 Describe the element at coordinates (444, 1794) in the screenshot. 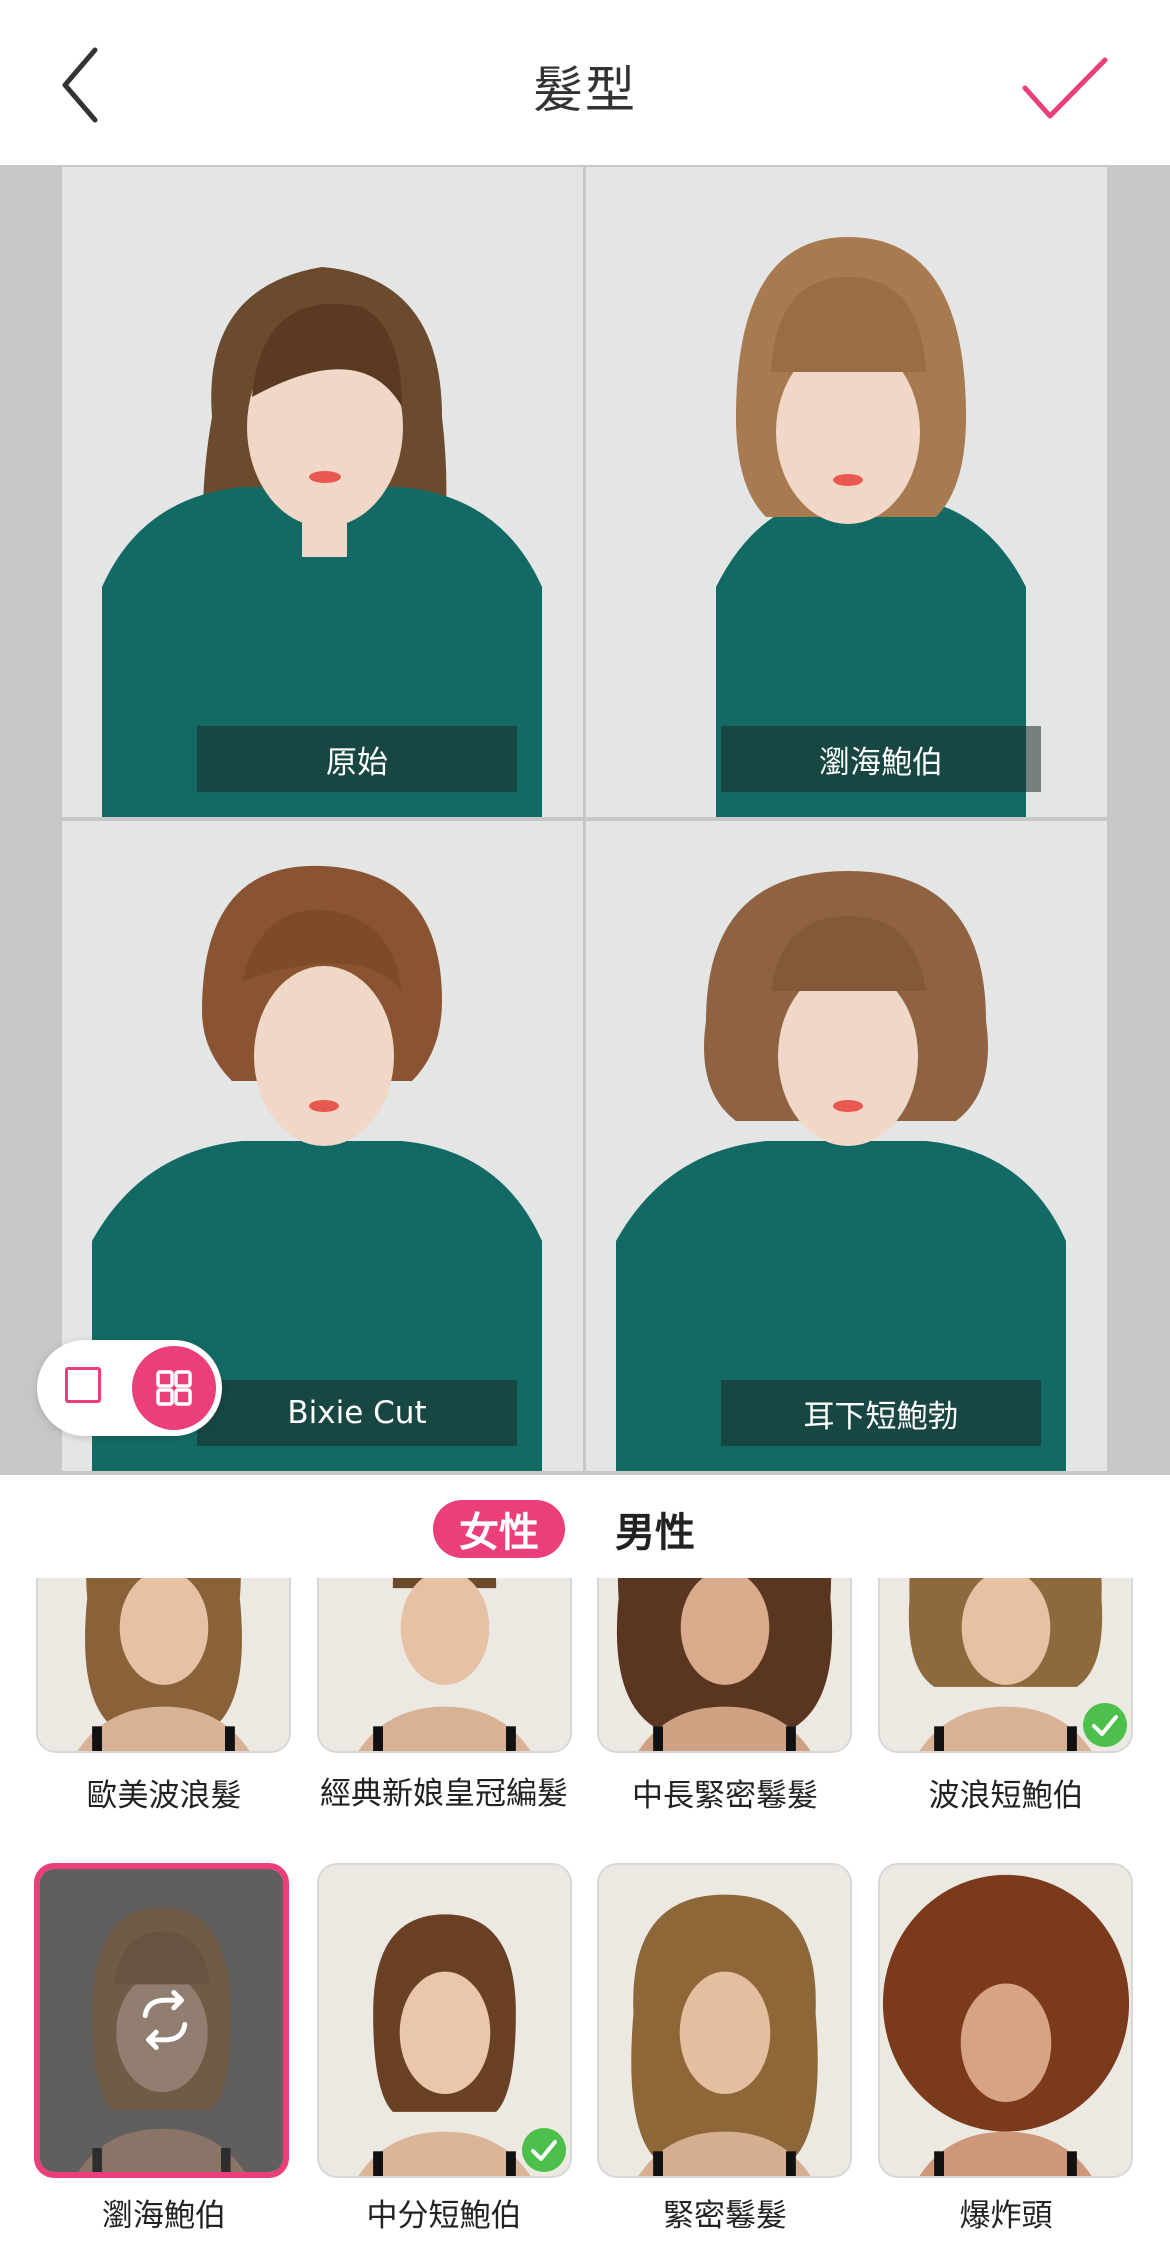

I see `style-label: 經典新娘皇冠編髮` at that location.